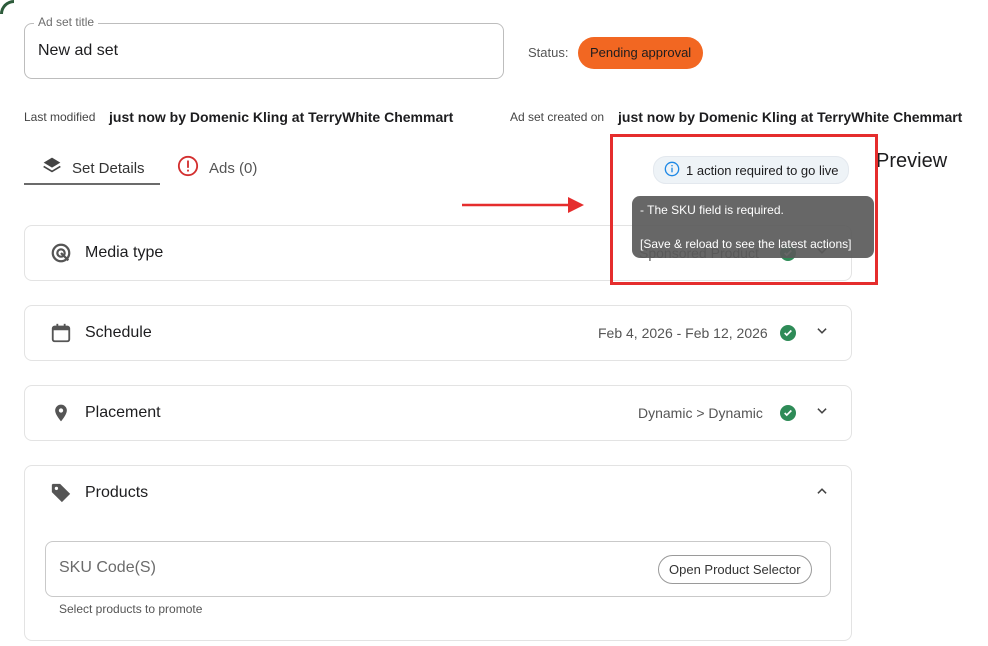 This screenshot has width=988, height=646. I want to click on alert-circle-icon, so click(188, 168).